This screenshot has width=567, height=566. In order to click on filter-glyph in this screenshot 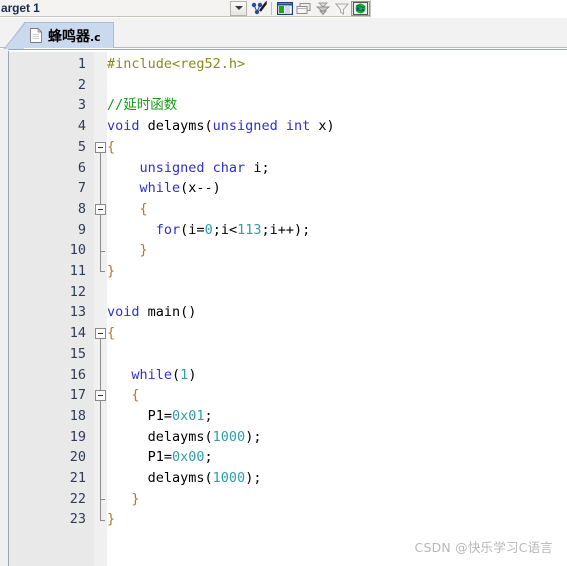, I will do `click(341, 9)`.